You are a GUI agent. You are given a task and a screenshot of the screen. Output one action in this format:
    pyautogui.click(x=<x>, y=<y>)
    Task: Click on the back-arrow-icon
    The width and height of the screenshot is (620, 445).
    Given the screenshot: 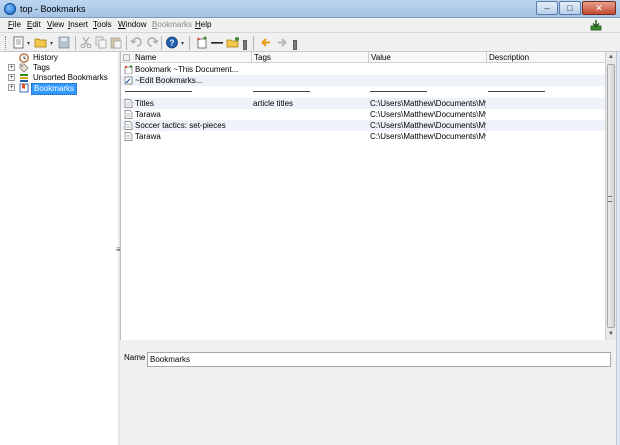 What is the action you would take?
    pyautogui.click(x=266, y=42)
    